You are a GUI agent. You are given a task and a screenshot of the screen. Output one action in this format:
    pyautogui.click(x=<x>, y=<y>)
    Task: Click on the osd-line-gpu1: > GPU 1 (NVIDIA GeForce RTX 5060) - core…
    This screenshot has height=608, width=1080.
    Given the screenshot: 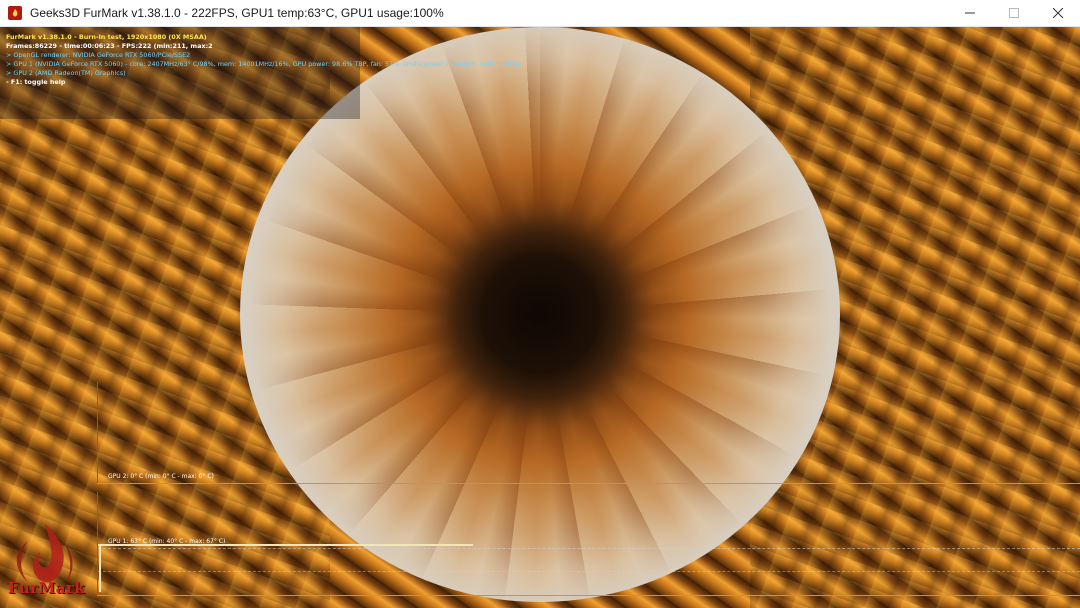 What is the action you would take?
    pyautogui.click(x=263, y=64)
    